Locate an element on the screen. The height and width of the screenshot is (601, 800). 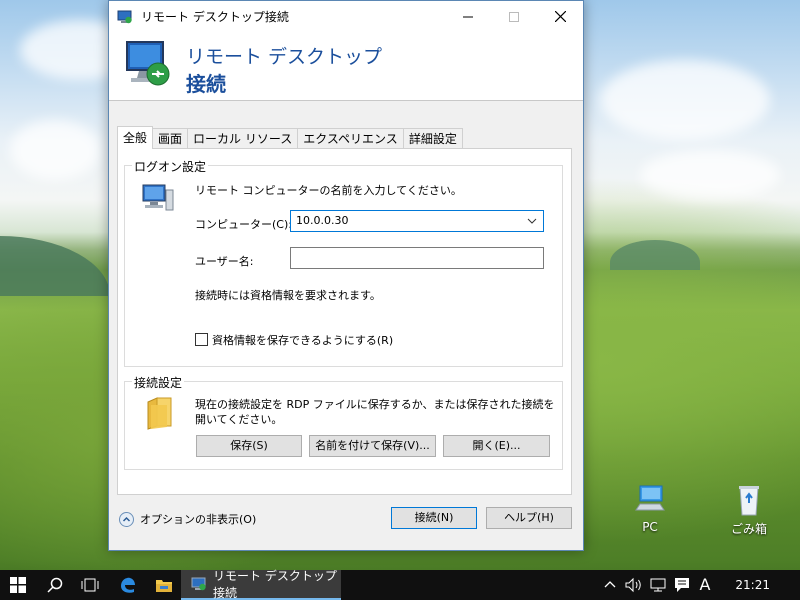
tab-strip: 全般 画面 ローカル リソース エクスペリエンス 詳細設定 is located at coordinates (290, 137).